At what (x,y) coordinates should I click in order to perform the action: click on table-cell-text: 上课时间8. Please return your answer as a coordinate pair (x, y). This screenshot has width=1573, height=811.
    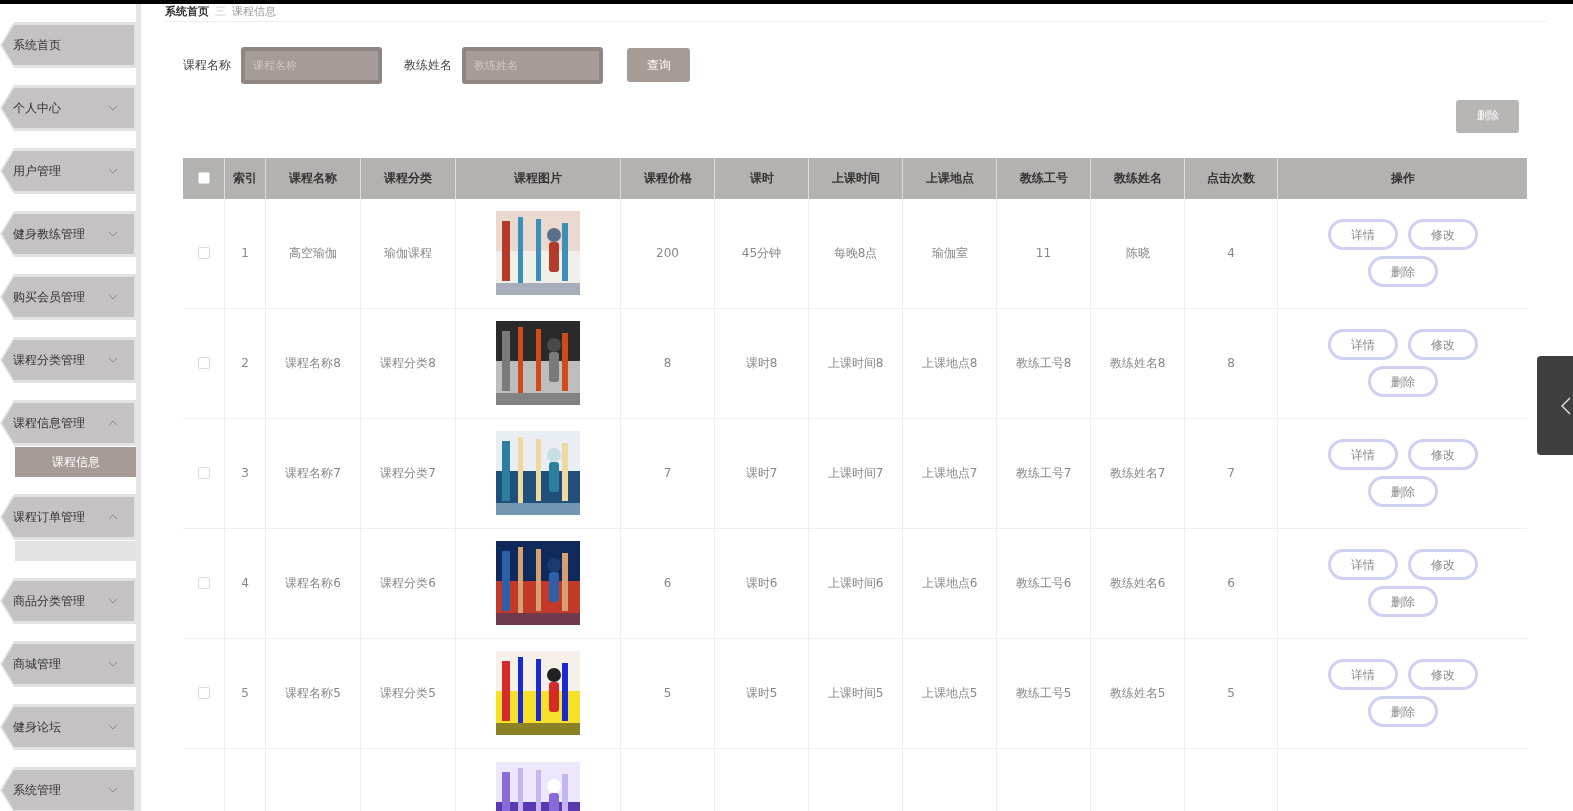
    Looking at the image, I should click on (855, 363).